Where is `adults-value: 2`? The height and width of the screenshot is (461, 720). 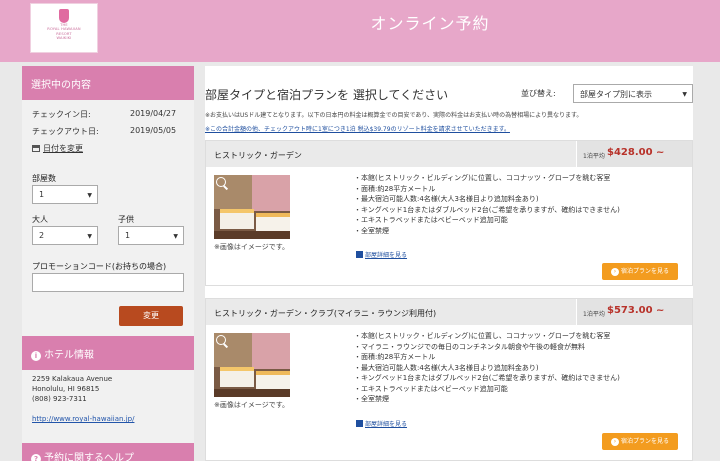
adults-value: 2 is located at coordinates (42, 235).